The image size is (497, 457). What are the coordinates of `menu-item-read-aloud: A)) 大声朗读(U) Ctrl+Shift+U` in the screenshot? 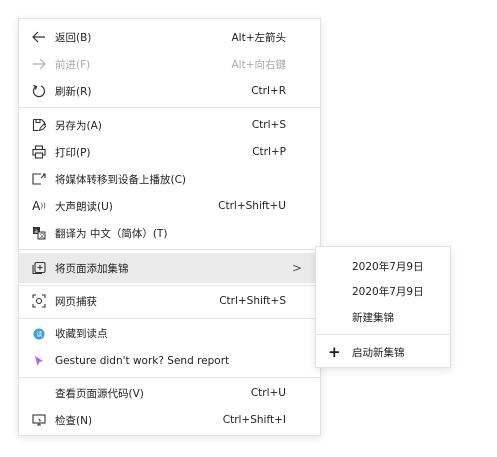 It's located at (169, 206).